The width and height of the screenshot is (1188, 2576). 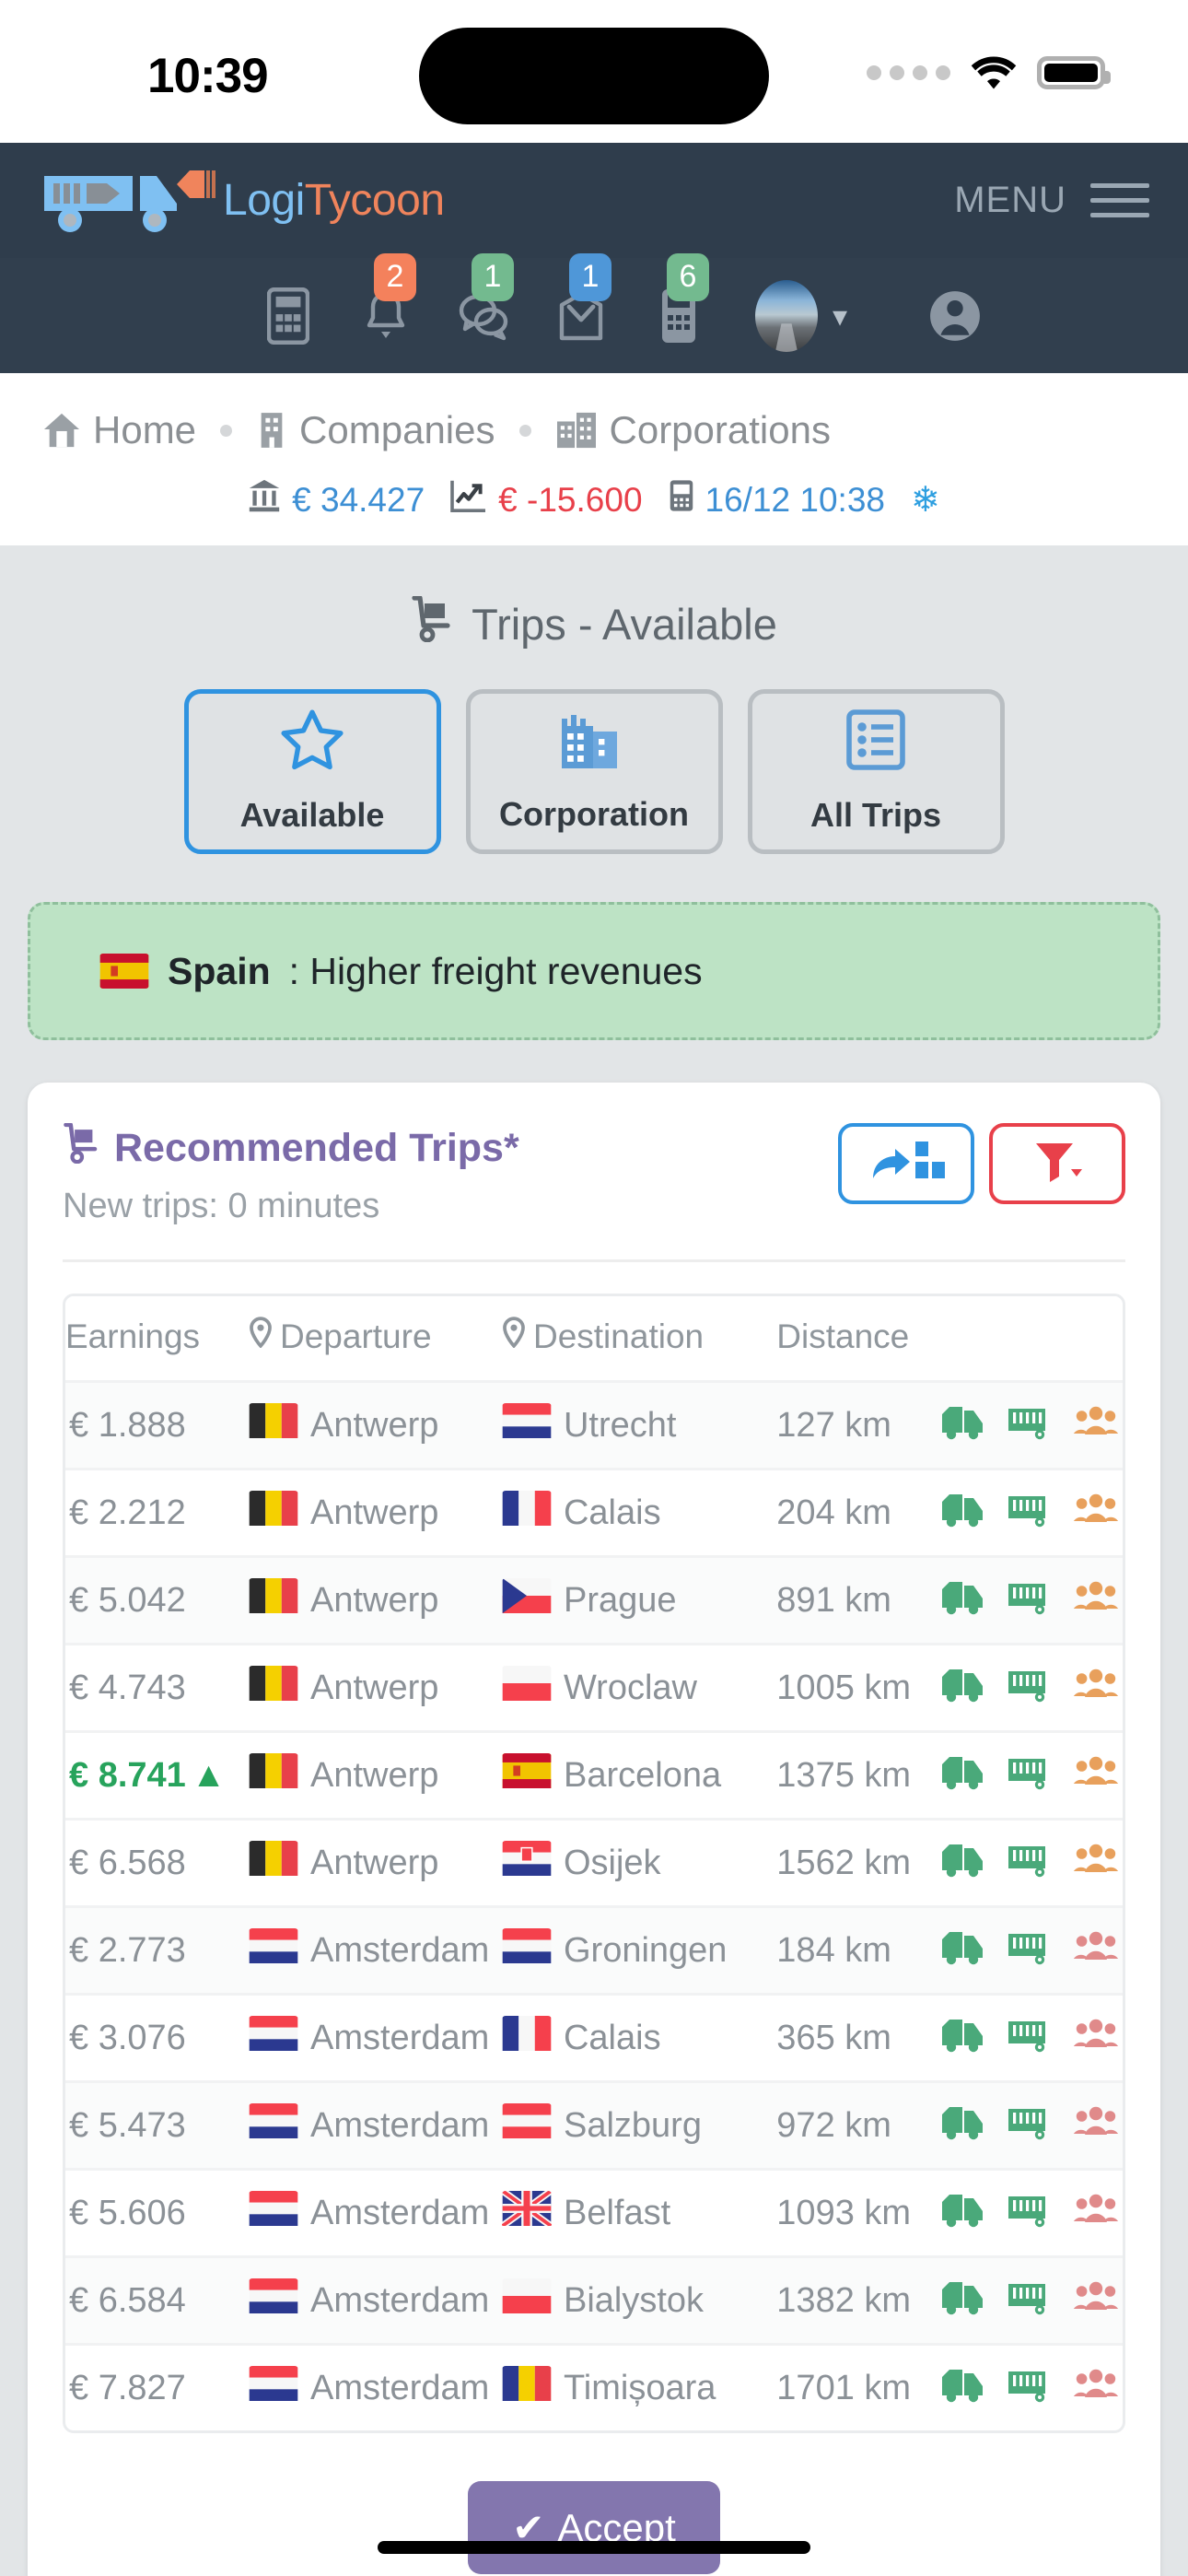 What do you see at coordinates (594, 2213) in the screenshot?
I see `table-row: € 5.606 Amsterdam Belfast 1093 km` at bounding box center [594, 2213].